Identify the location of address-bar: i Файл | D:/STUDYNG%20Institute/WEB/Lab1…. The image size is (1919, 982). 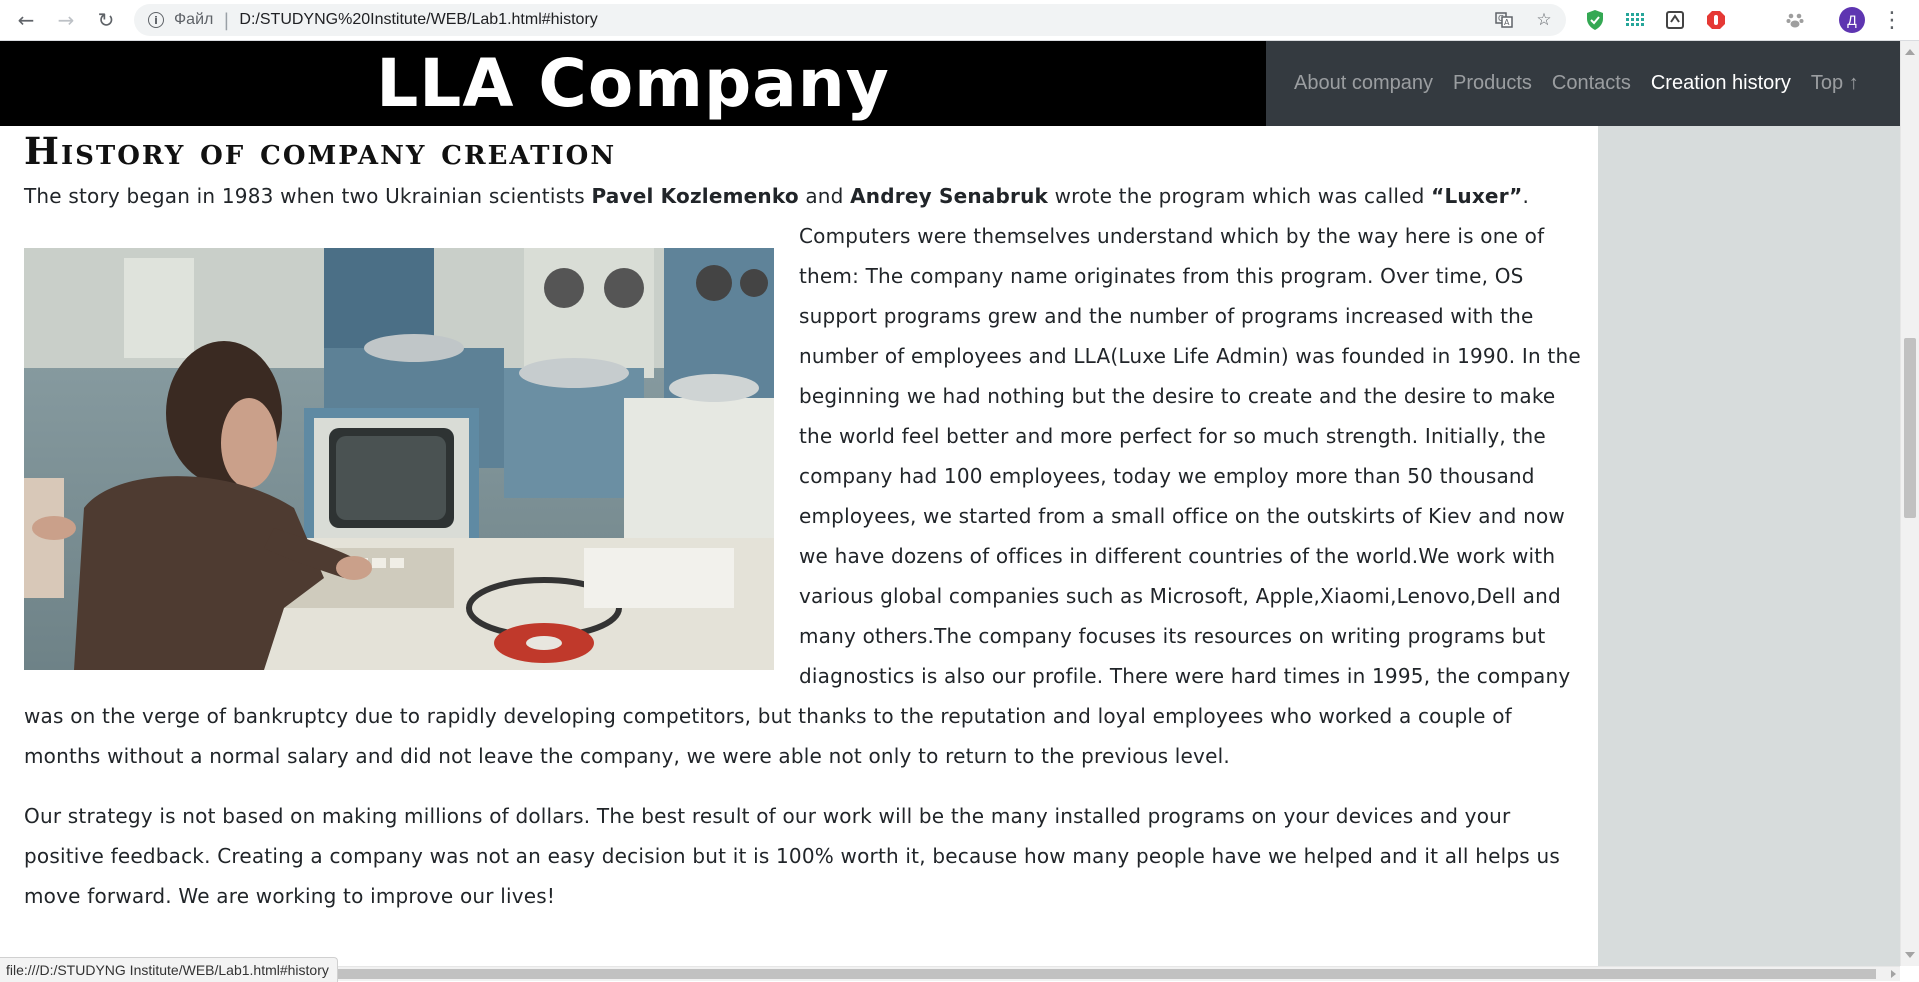
(850, 20).